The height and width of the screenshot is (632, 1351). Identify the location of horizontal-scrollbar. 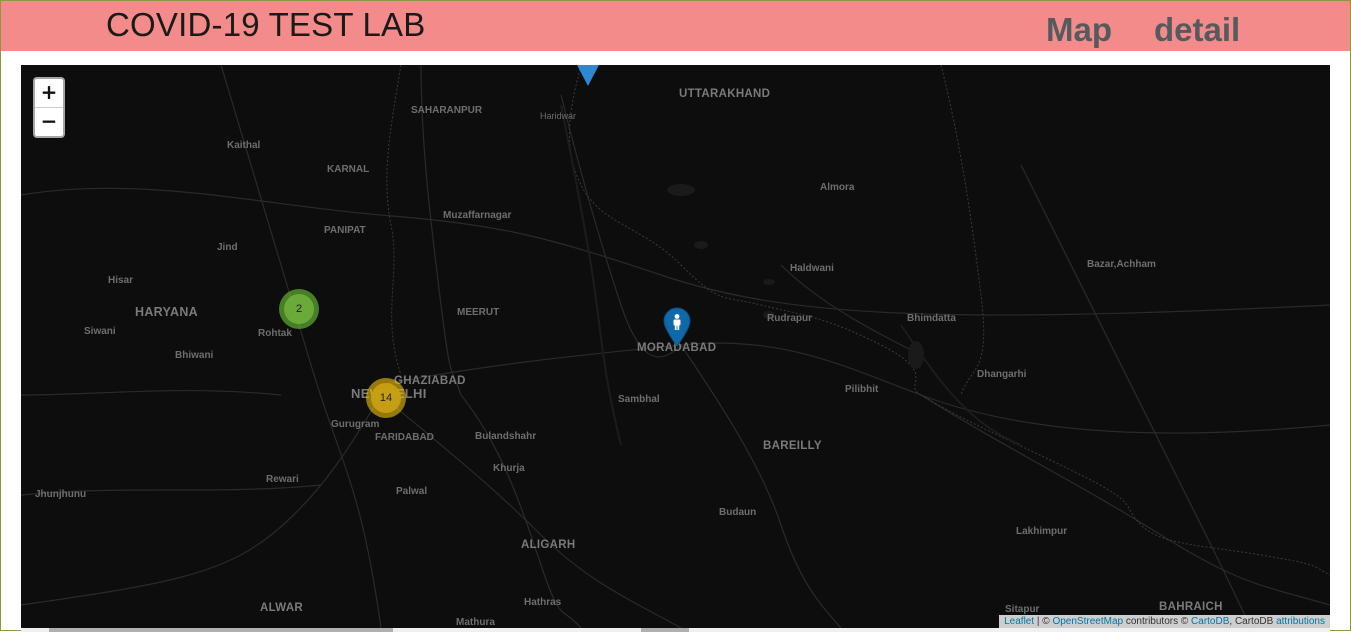
(675, 630).